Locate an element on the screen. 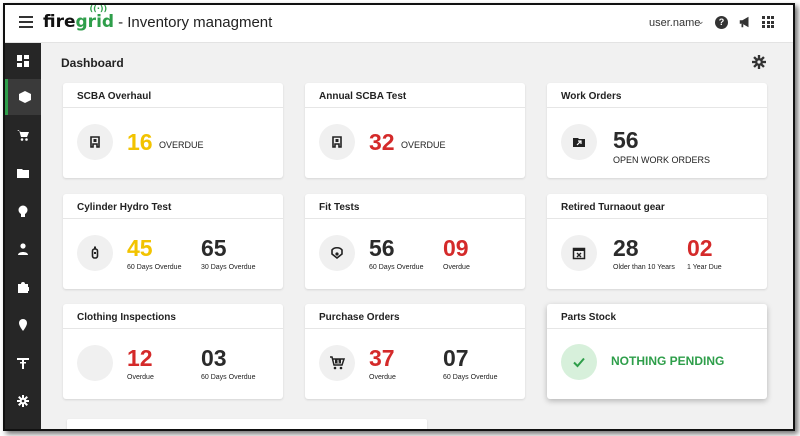 The width and height of the screenshot is (800, 436). help-icon: ? is located at coordinates (721, 22).